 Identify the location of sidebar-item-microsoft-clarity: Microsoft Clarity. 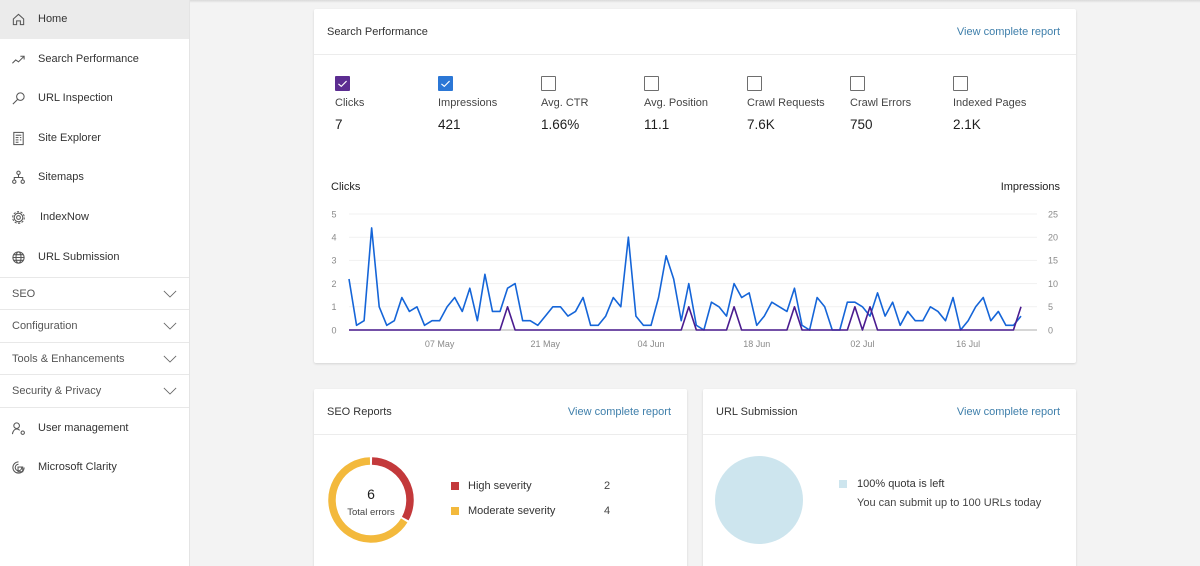
(94, 467).